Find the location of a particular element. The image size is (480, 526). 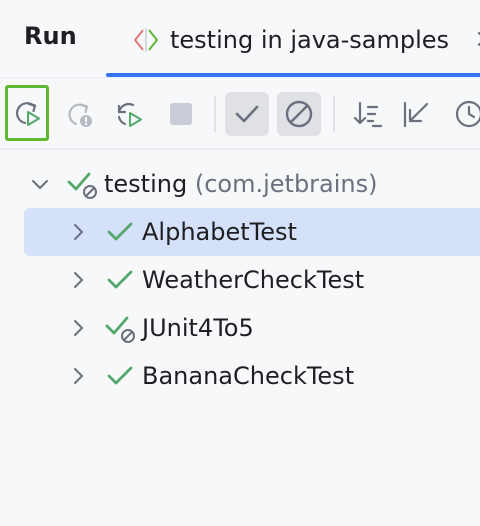

chevron-down-icon is located at coordinates (40, 184).